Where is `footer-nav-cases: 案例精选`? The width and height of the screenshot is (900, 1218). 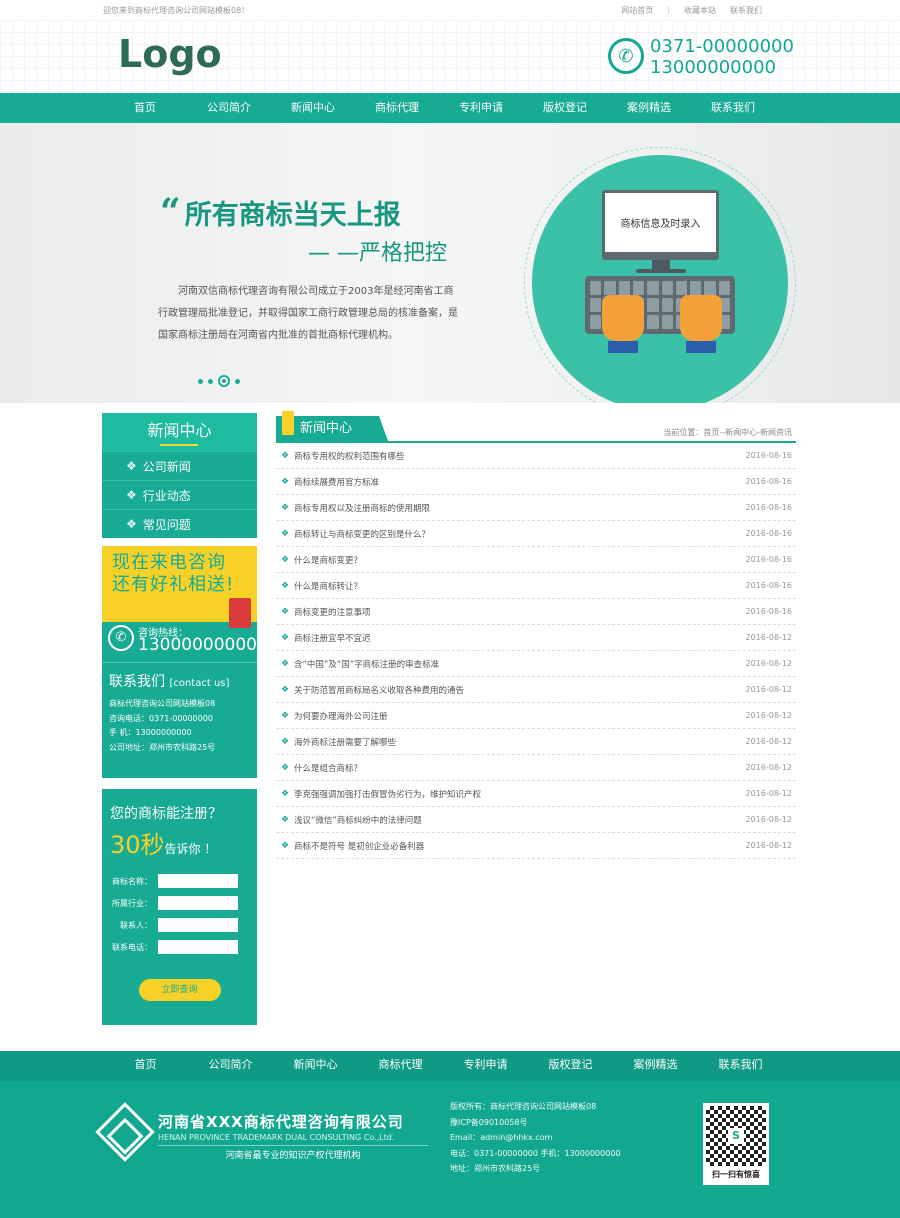
footer-nav-cases: 案例精选 is located at coordinates (655, 1066).